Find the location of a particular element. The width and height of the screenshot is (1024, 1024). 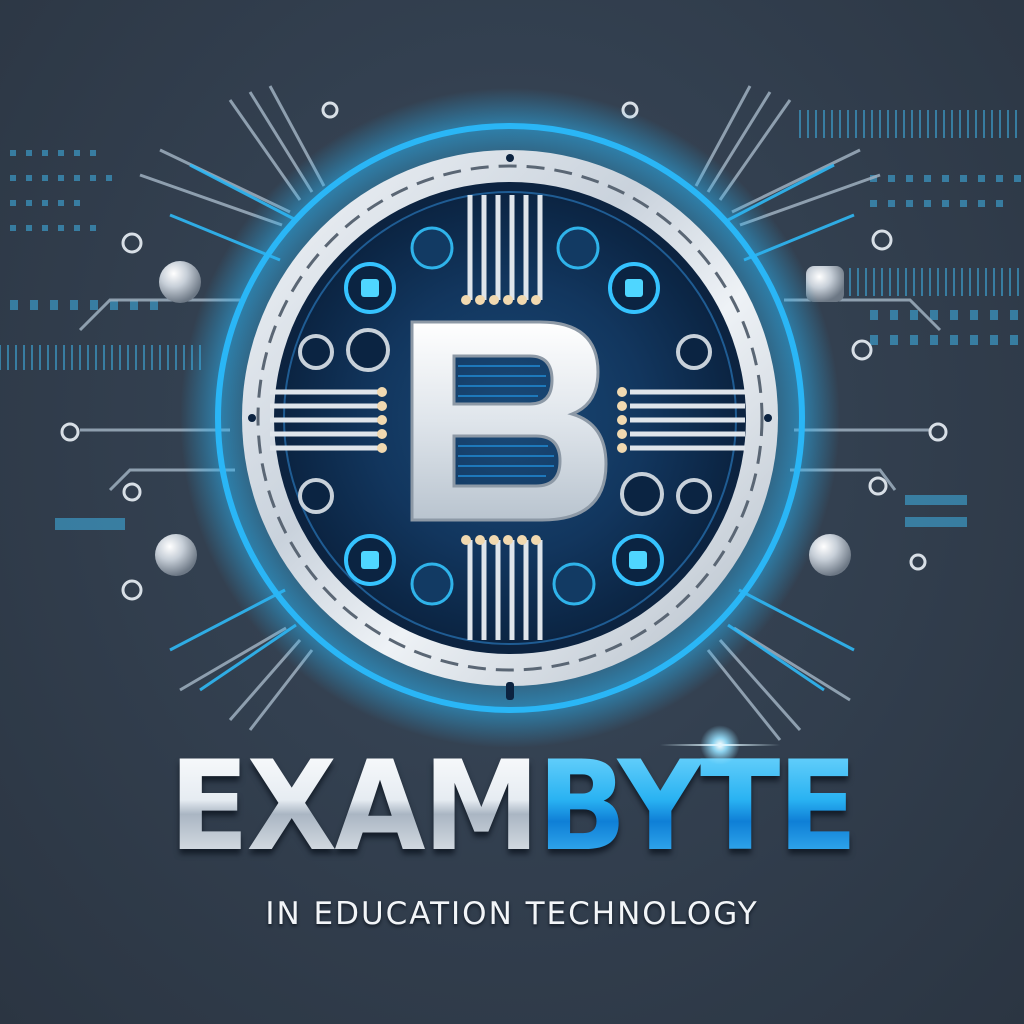

emblem-letter-b is located at coordinates (509, 421).